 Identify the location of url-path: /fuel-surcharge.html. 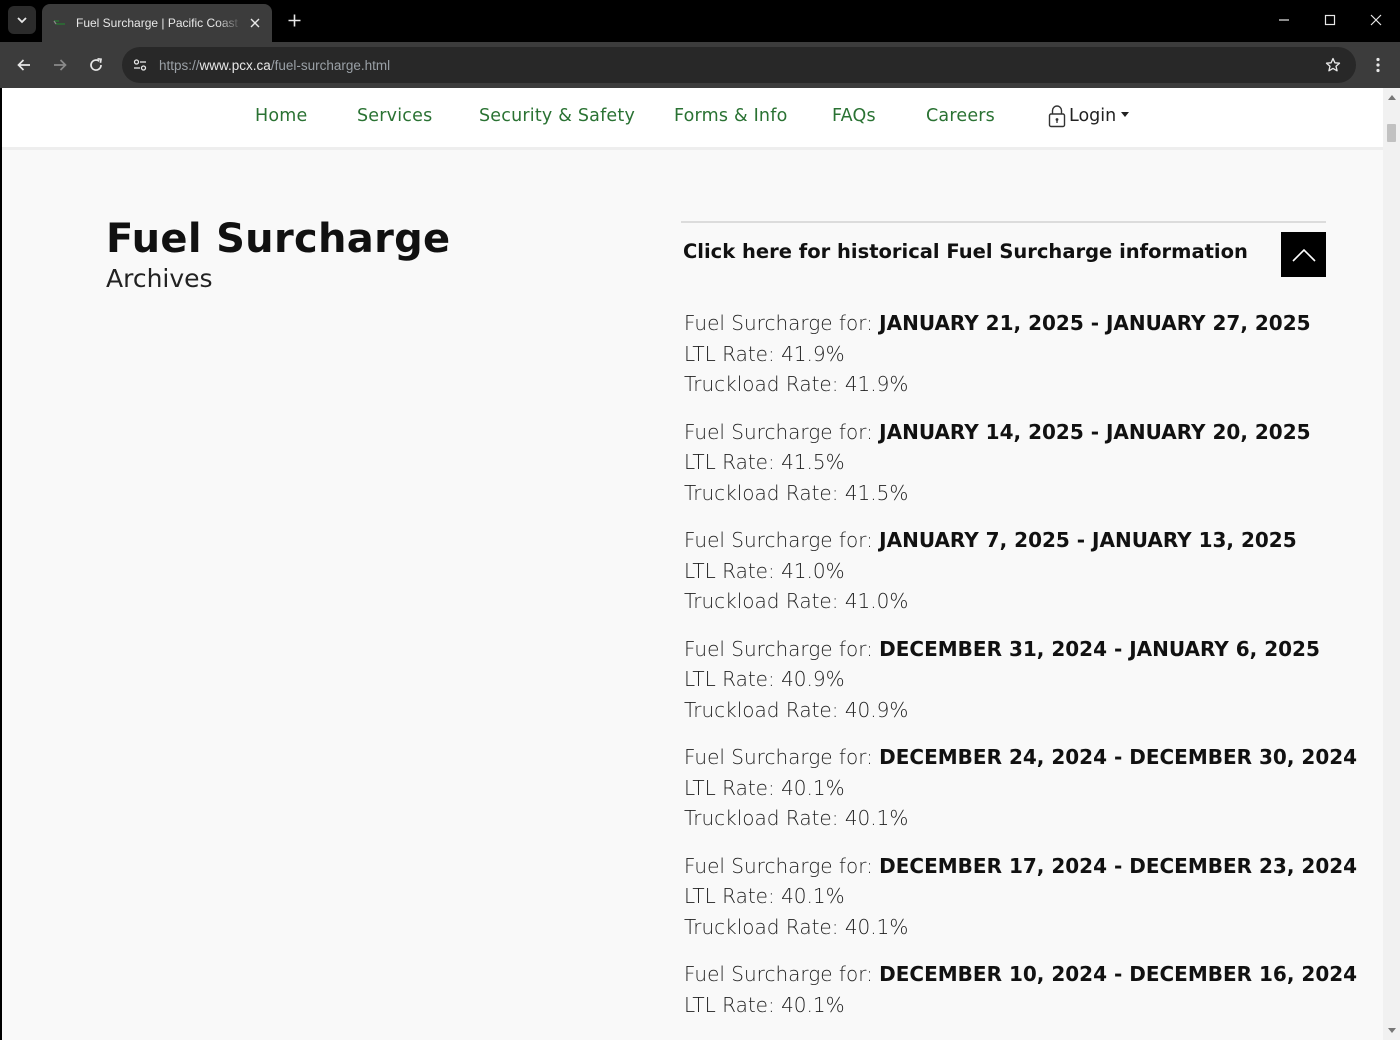
(330, 65).